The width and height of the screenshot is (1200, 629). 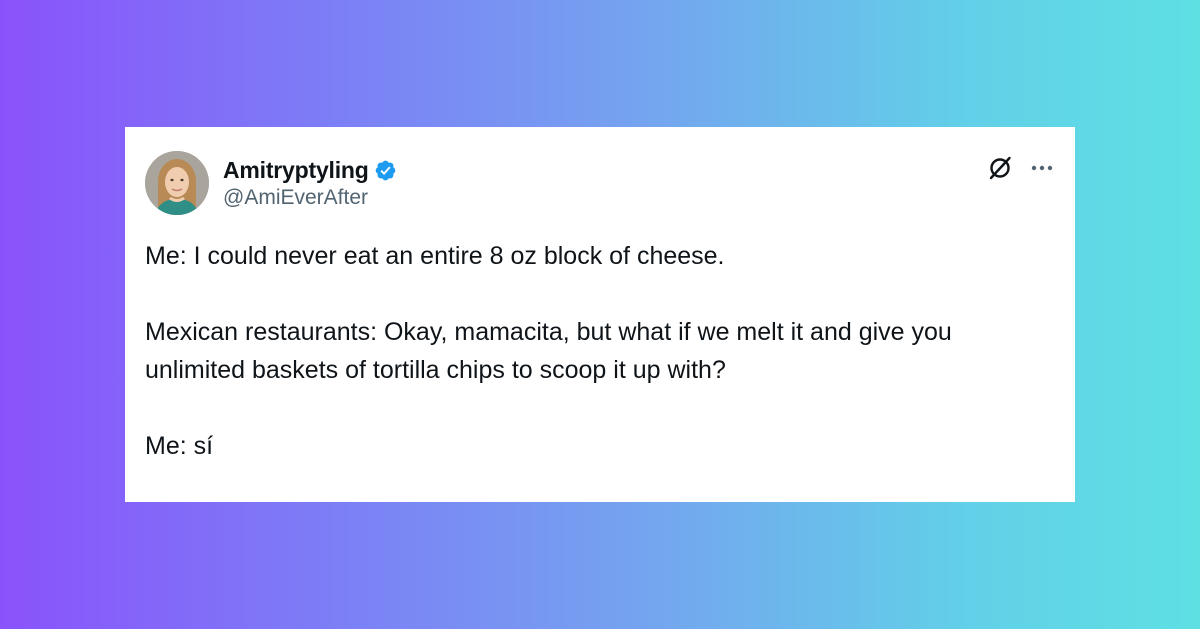 What do you see at coordinates (600, 184) in the screenshot?
I see `tweet-header: Amitryptyling @AmiEverAfter` at bounding box center [600, 184].